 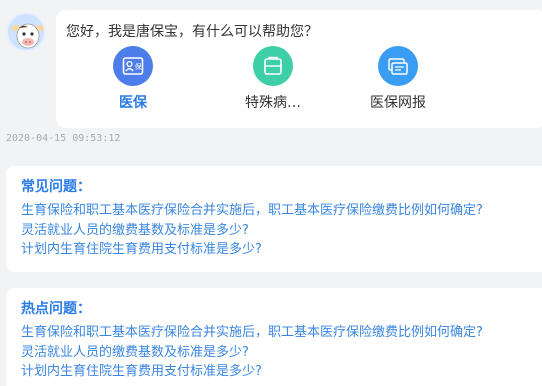 I want to click on online-card-icon, so click(x=398, y=66).